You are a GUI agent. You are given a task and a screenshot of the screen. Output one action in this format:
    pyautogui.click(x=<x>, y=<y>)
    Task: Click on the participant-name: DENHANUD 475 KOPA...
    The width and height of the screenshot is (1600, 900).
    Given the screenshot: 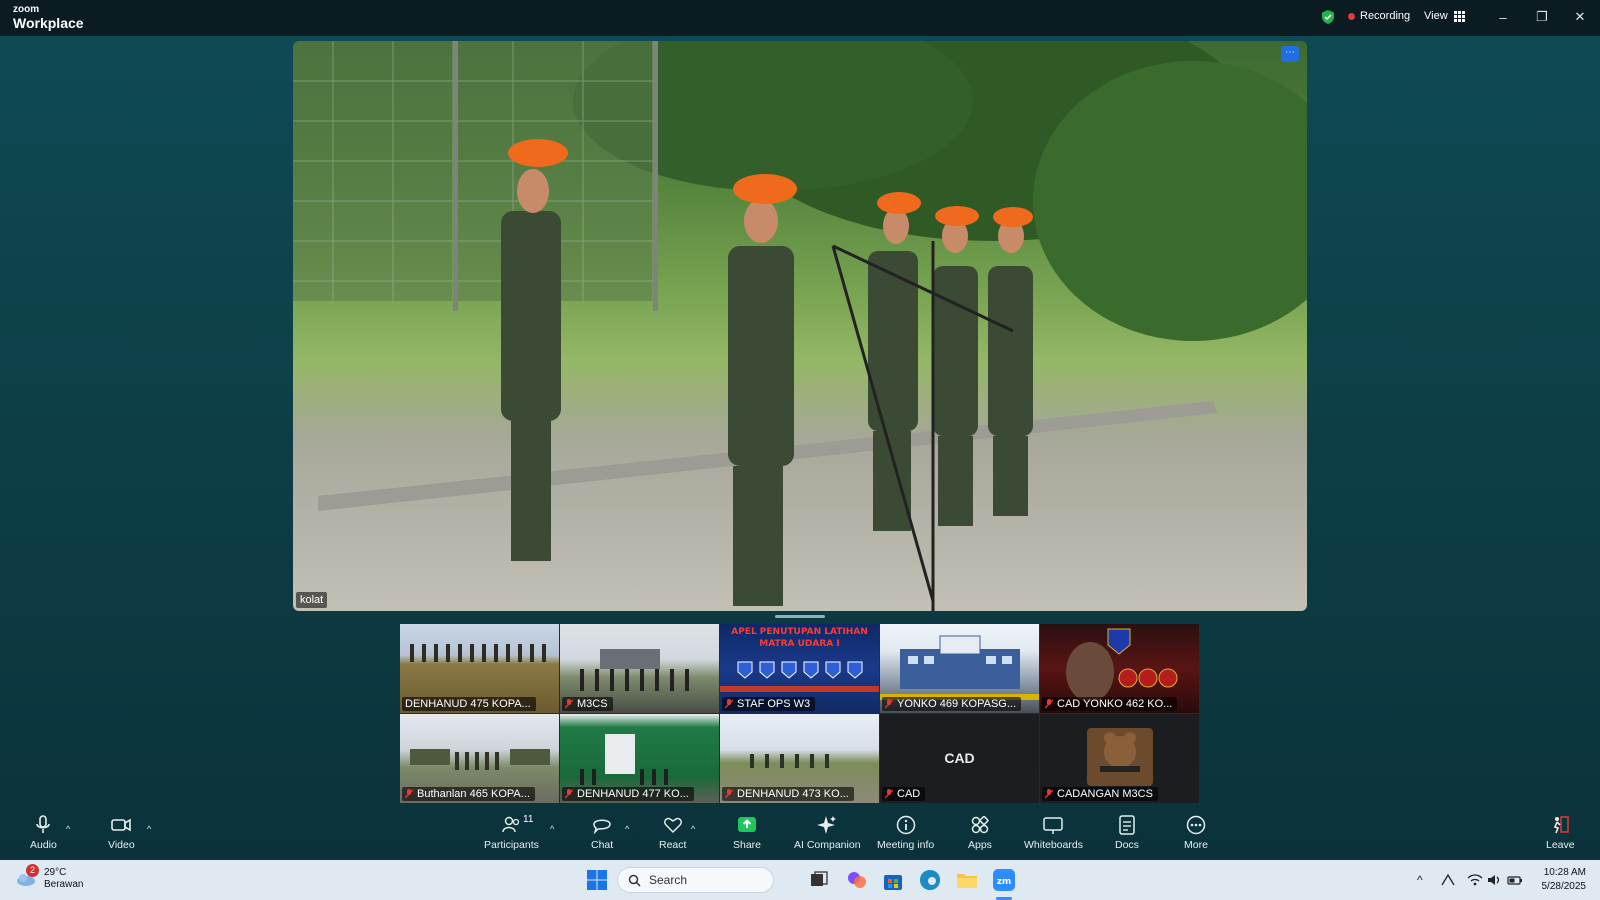 What is the action you would take?
    pyautogui.click(x=468, y=704)
    